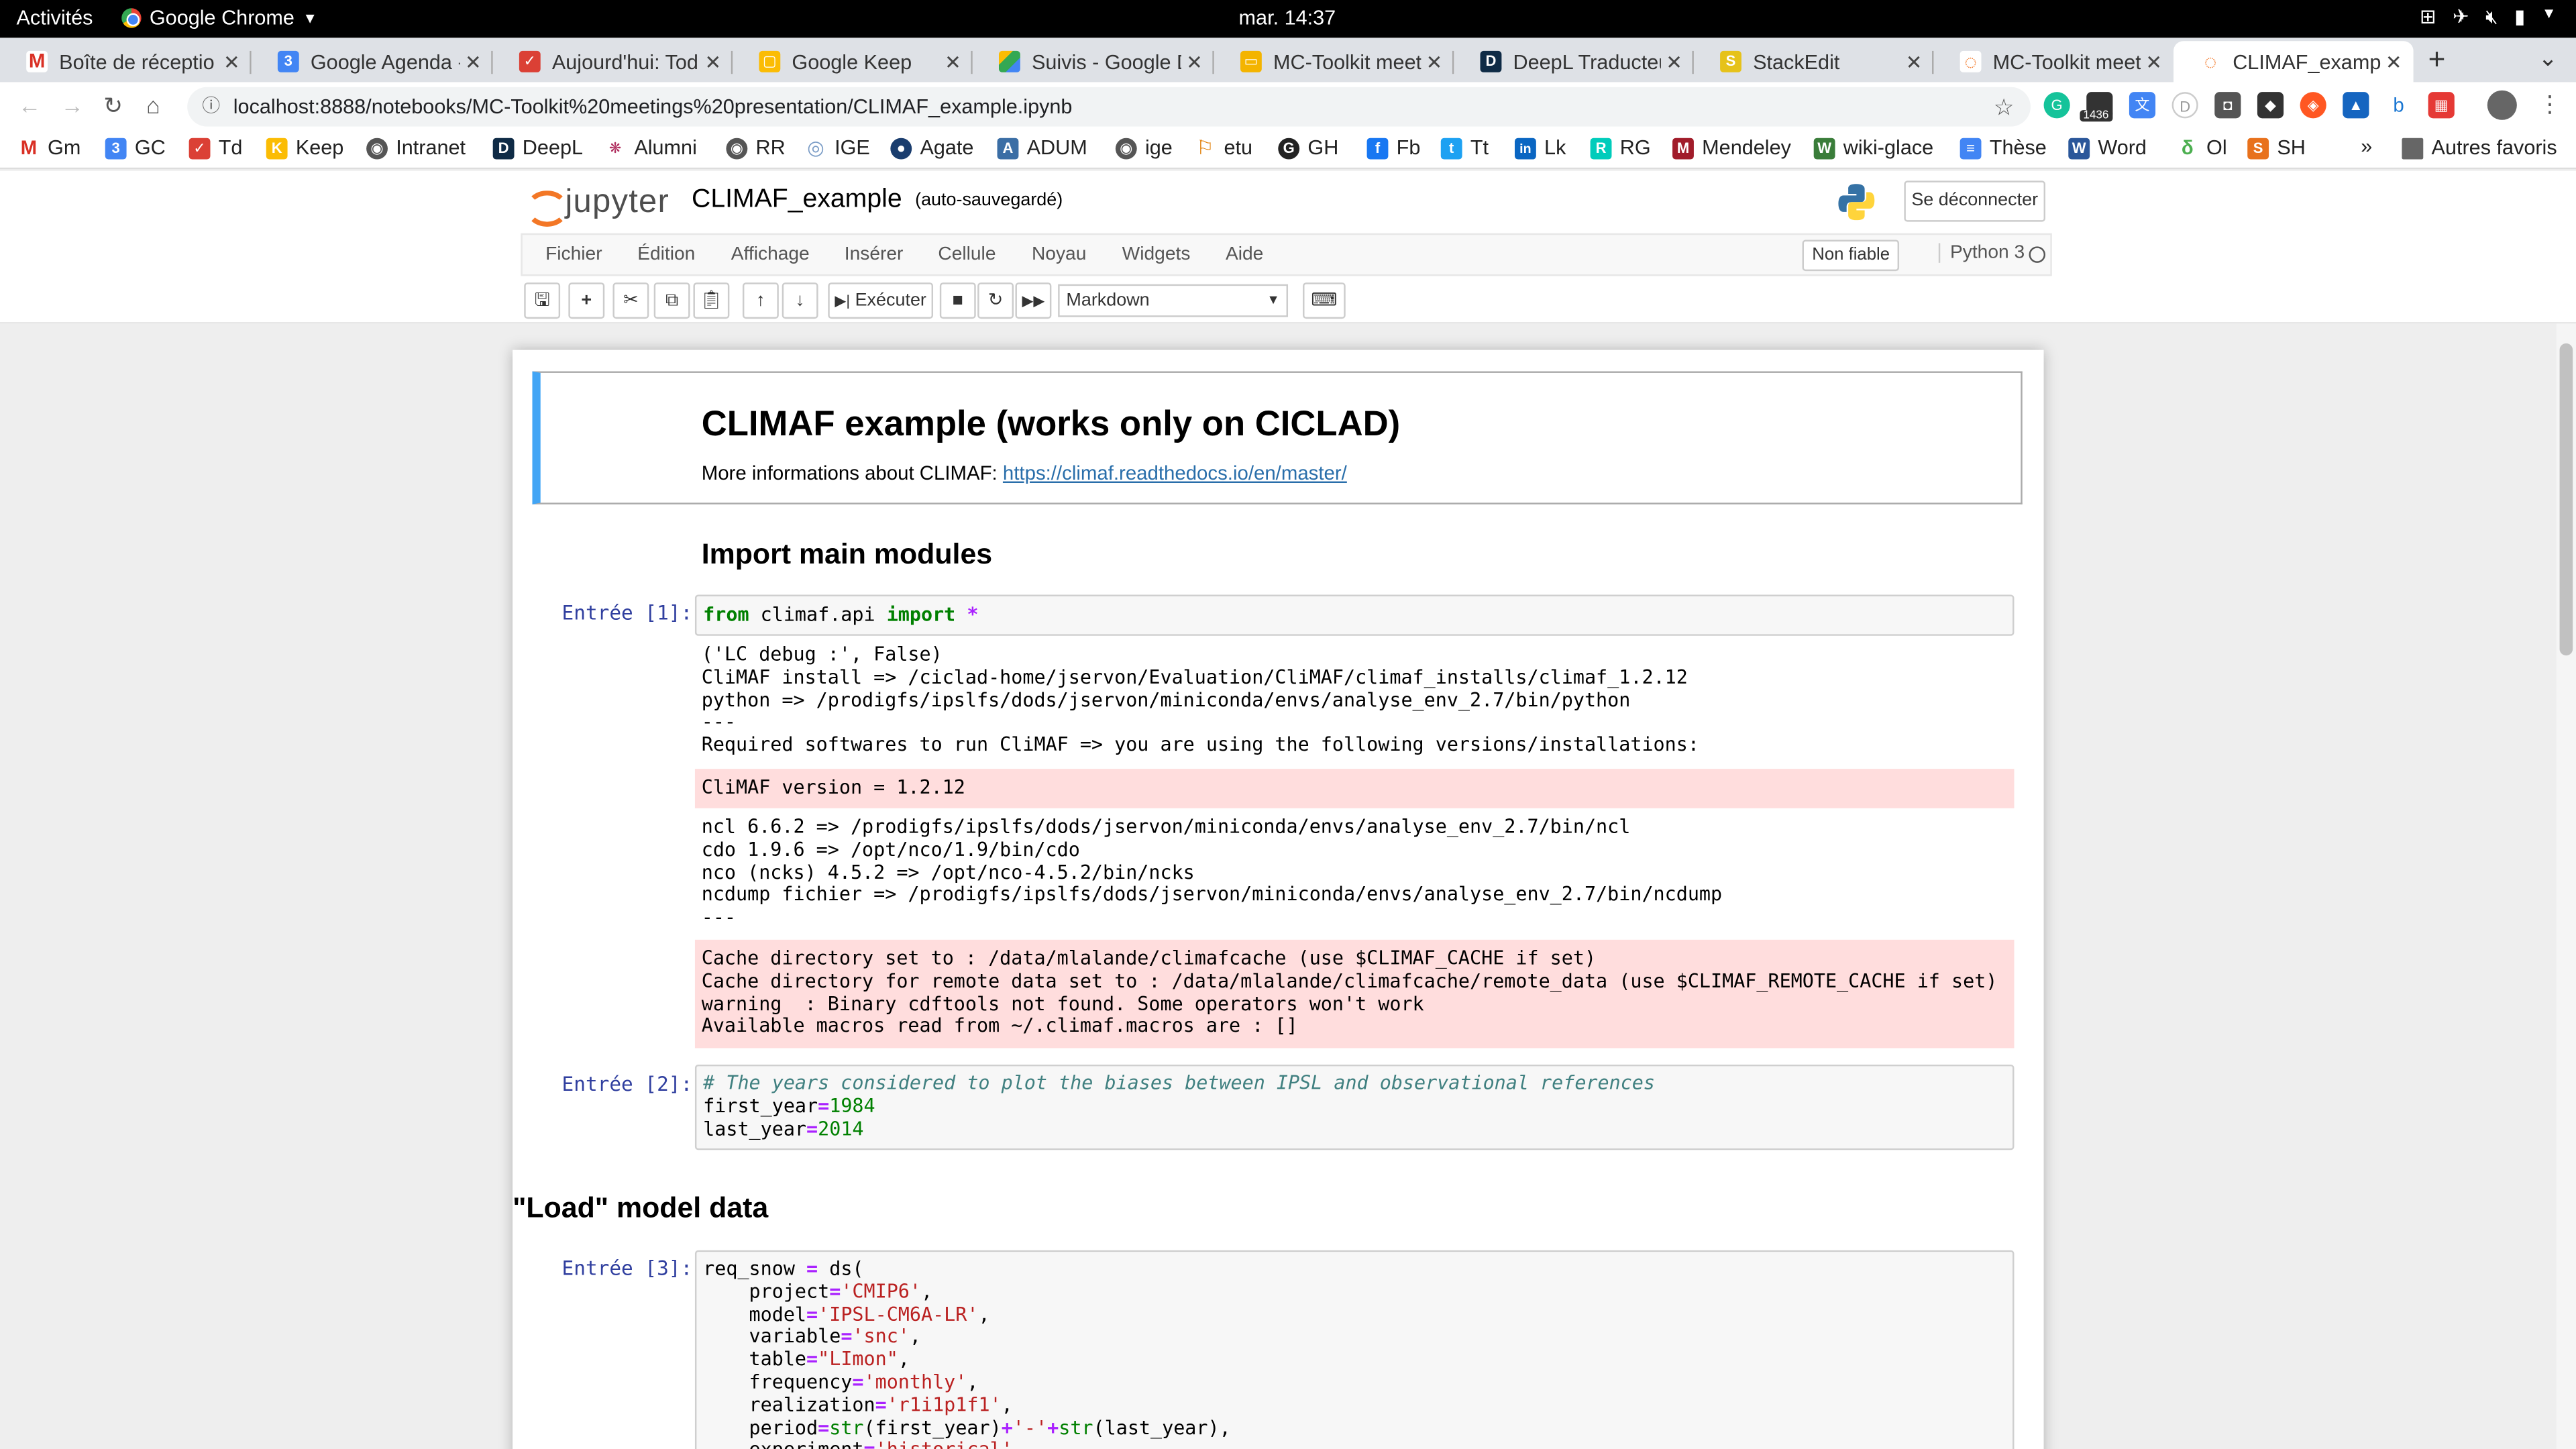  What do you see at coordinates (2488, 17) in the screenshot?
I see `system-tray: ⊞ ✈ 🔇︎ ▮ ▼` at bounding box center [2488, 17].